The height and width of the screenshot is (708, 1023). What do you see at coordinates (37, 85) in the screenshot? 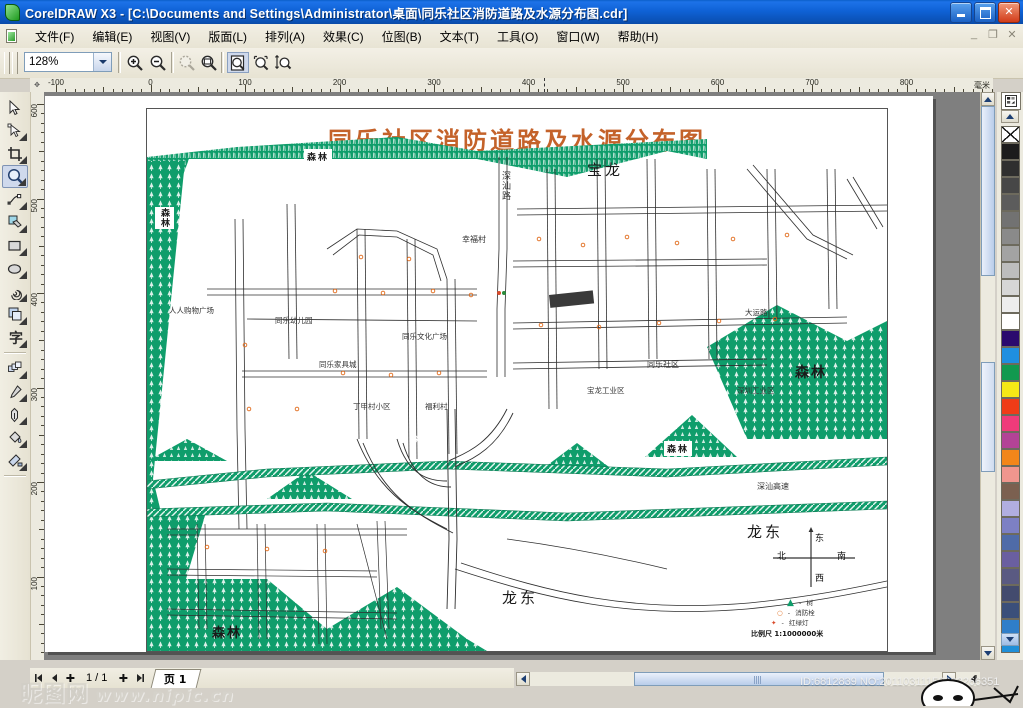
I see `ruler-origin-button: ✥` at bounding box center [37, 85].